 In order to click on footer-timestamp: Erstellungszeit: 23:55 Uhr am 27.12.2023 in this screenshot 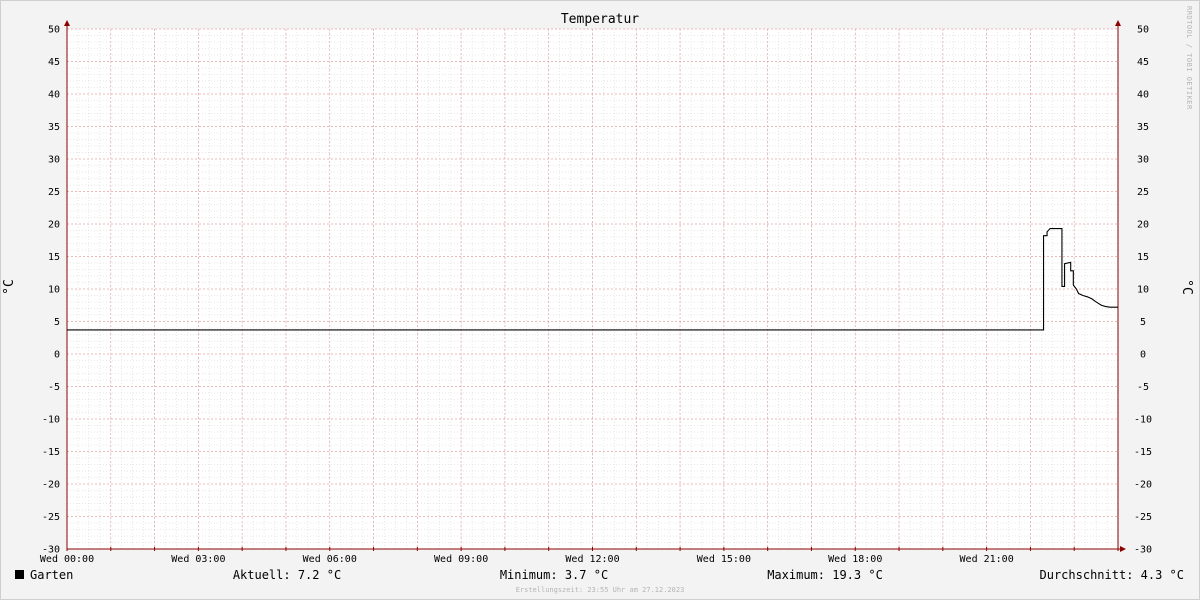, I will do `click(600, 590)`.